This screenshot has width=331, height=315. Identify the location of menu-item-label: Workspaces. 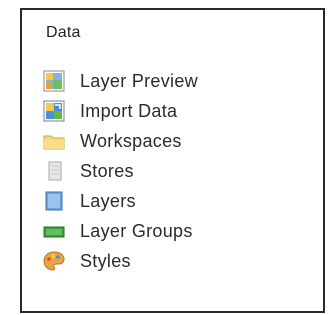
(131, 140).